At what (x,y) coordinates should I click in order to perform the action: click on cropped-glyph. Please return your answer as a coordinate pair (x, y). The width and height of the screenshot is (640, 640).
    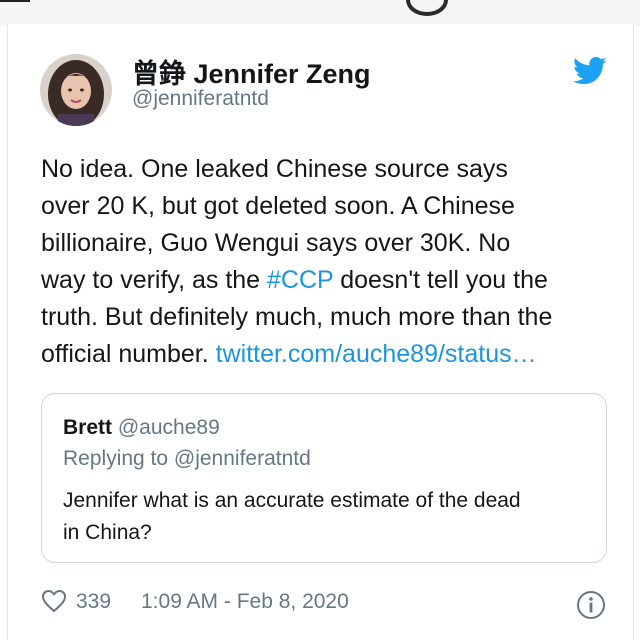
    Looking at the image, I should click on (427, 8).